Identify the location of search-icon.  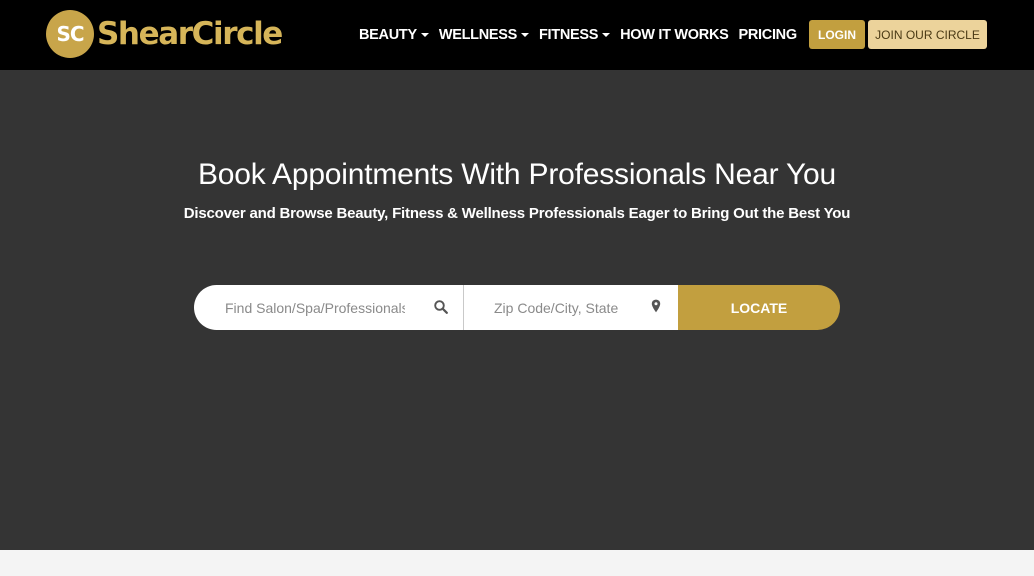
(441, 307).